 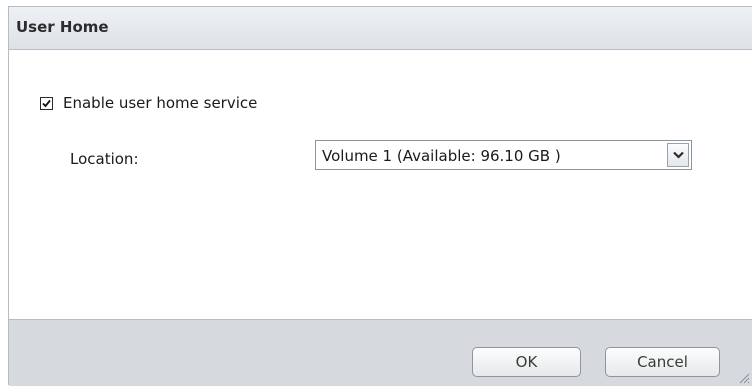 I want to click on cancel-button: Cancel, so click(x=662, y=362).